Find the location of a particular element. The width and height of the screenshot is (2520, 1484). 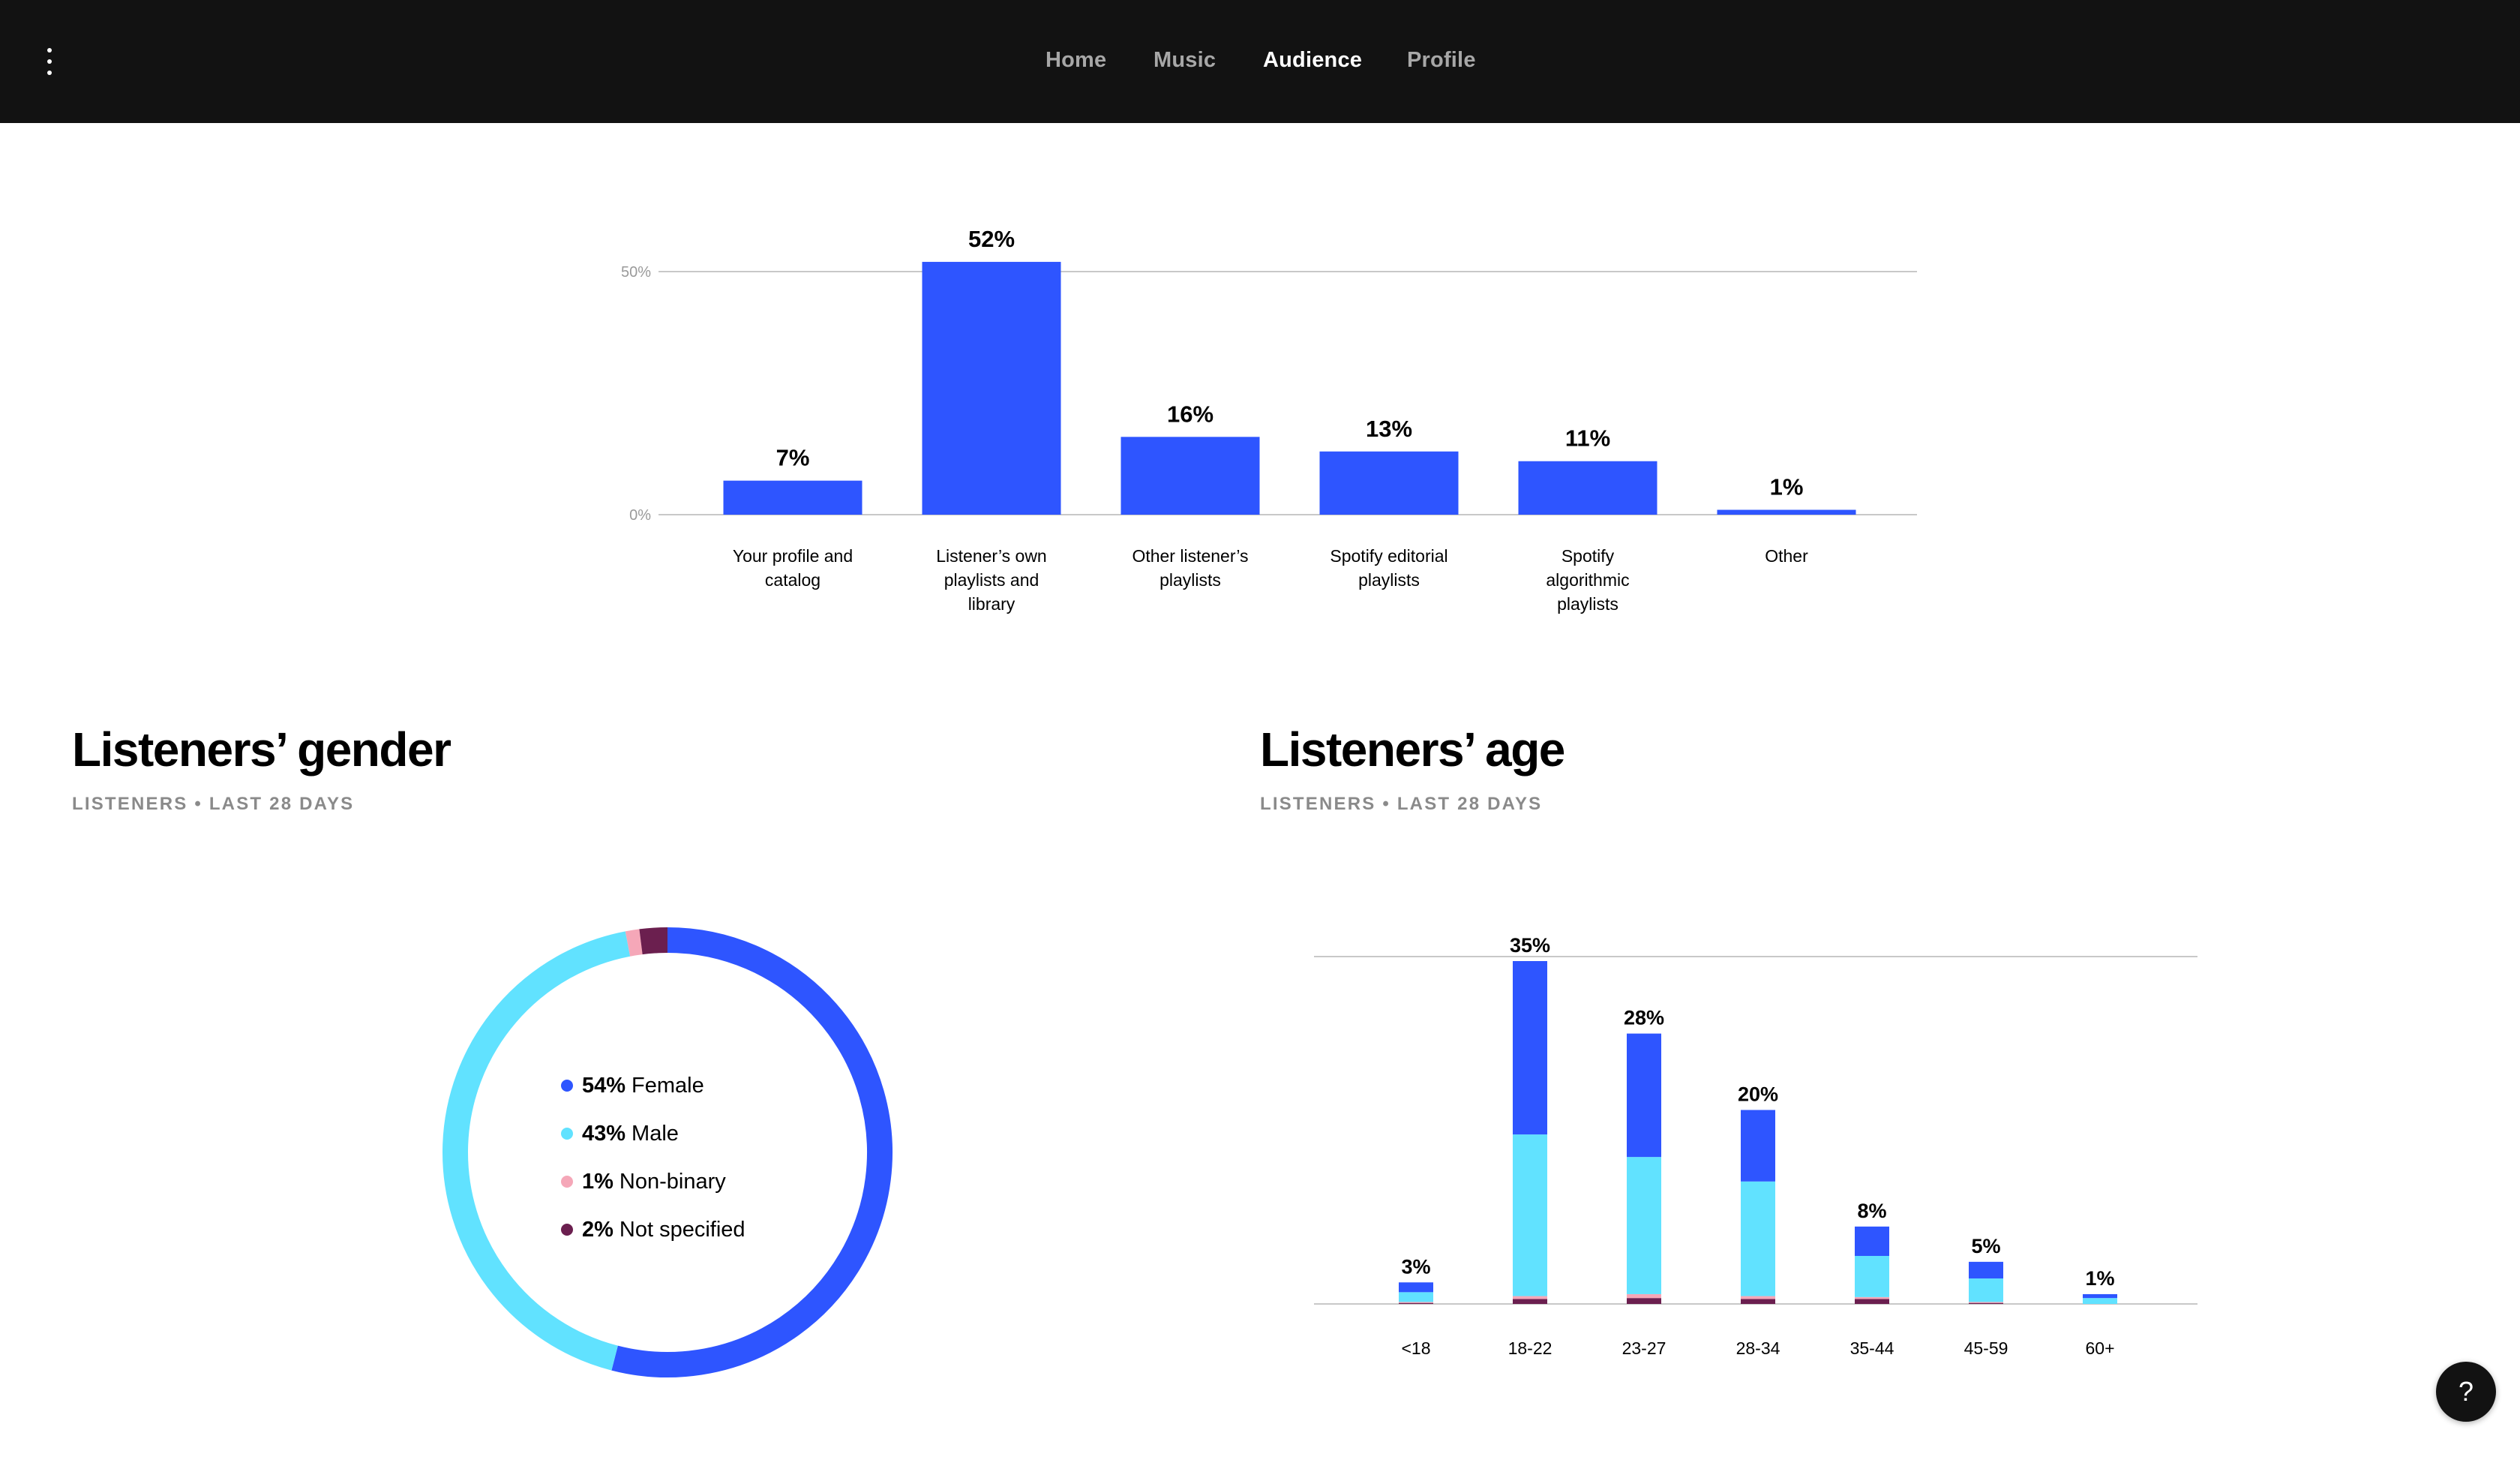

source-category-label: Other is located at coordinates (1786, 556).